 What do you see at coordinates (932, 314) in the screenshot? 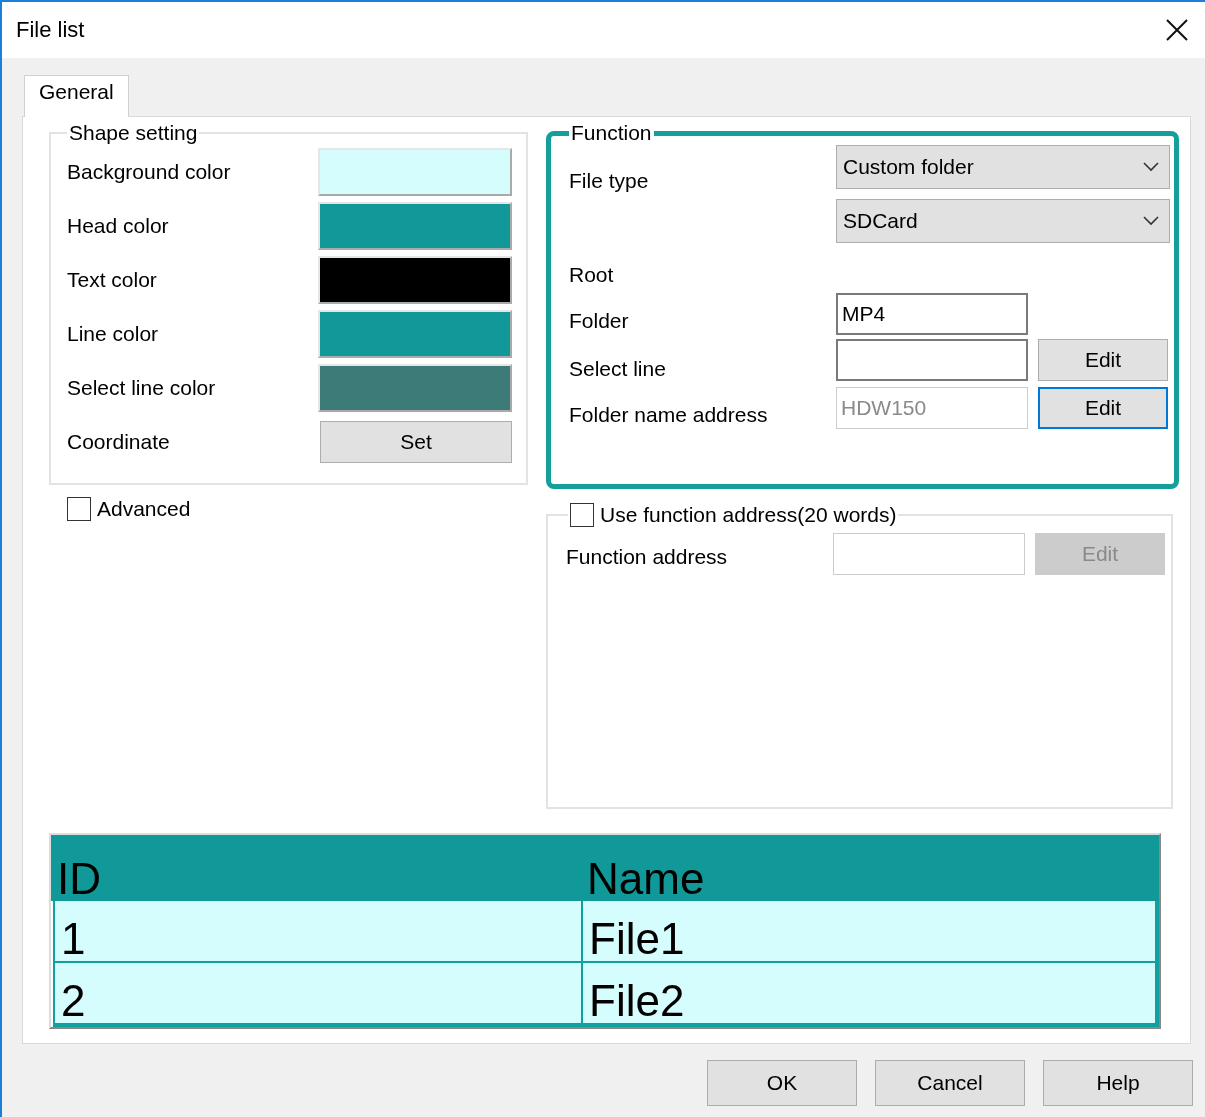
I see `input-field: MP4` at bounding box center [932, 314].